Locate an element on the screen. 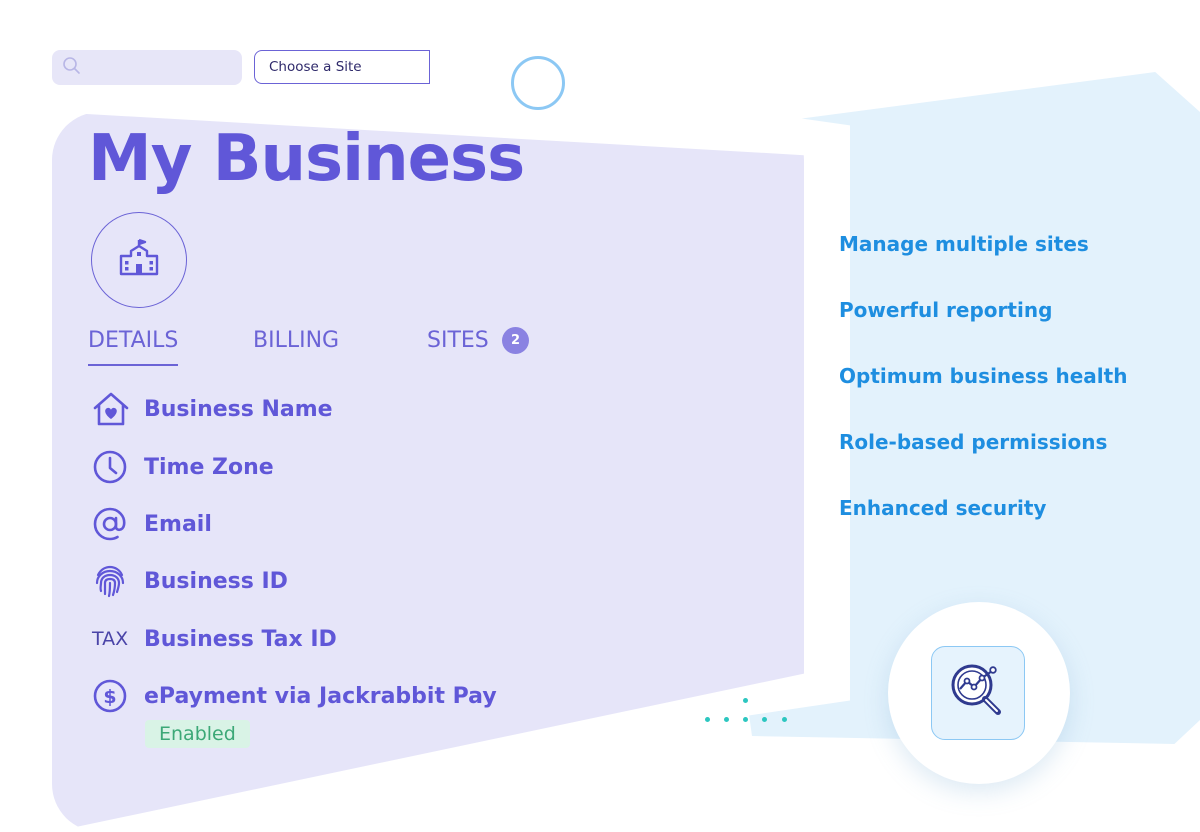  choose-site-dropdown: Choose a Site is located at coordinates (342, 67).